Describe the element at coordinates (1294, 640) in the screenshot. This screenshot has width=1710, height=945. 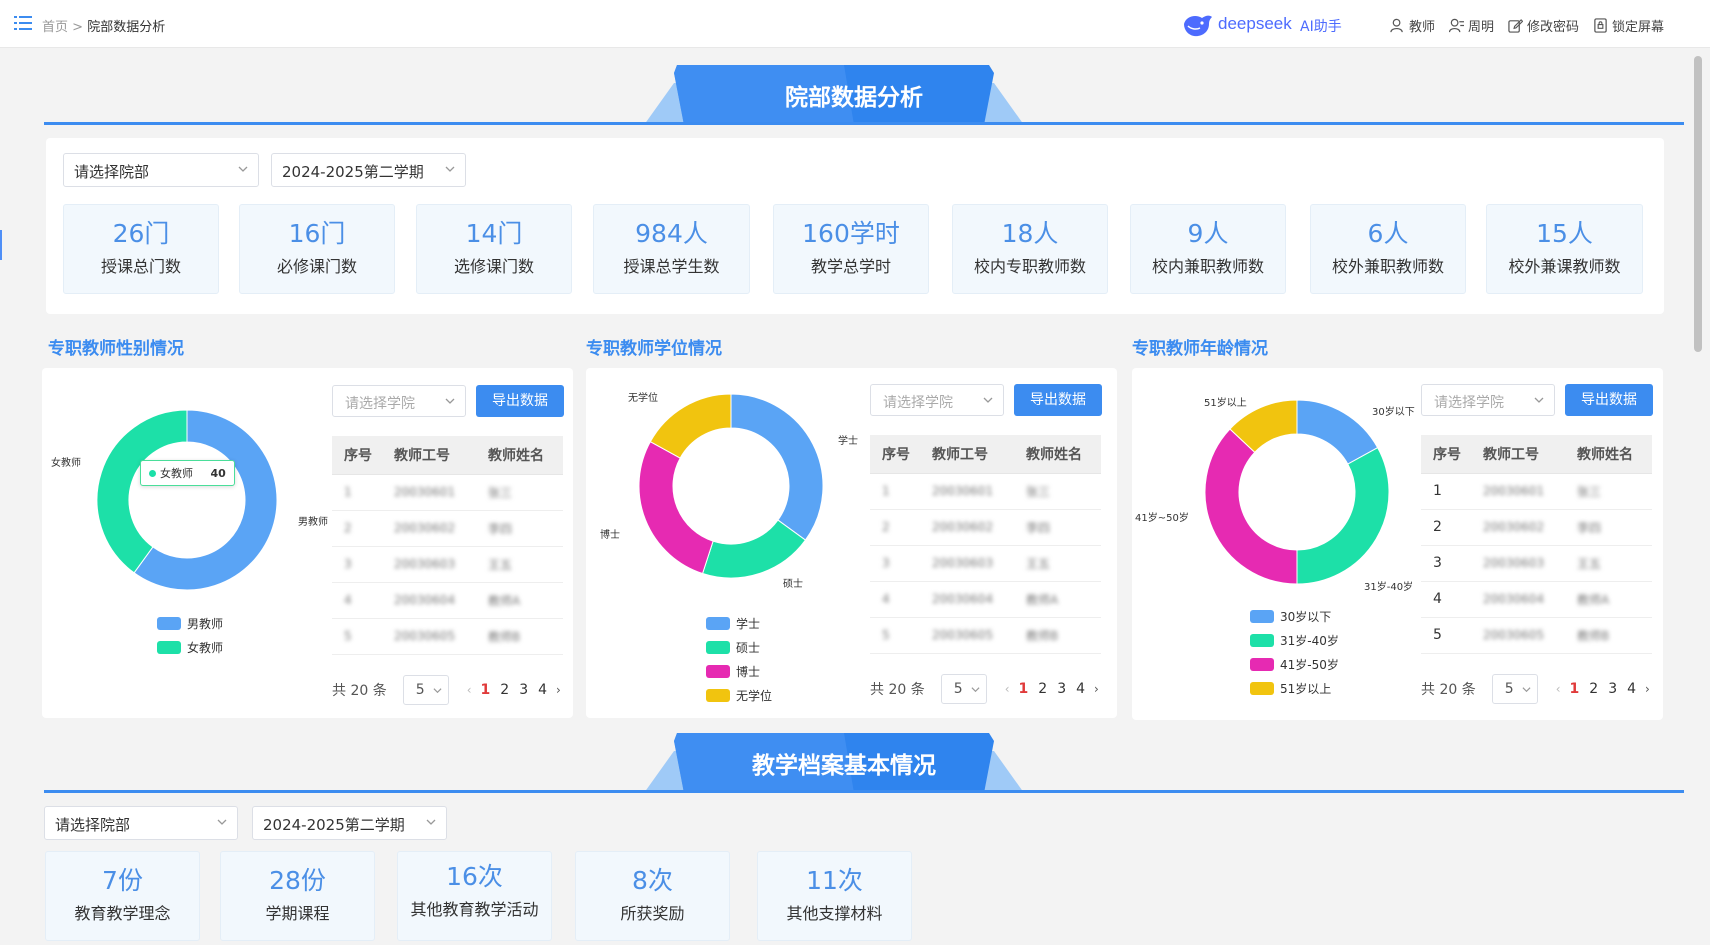
I see `legend-item: 31岁-40岁` at that location.